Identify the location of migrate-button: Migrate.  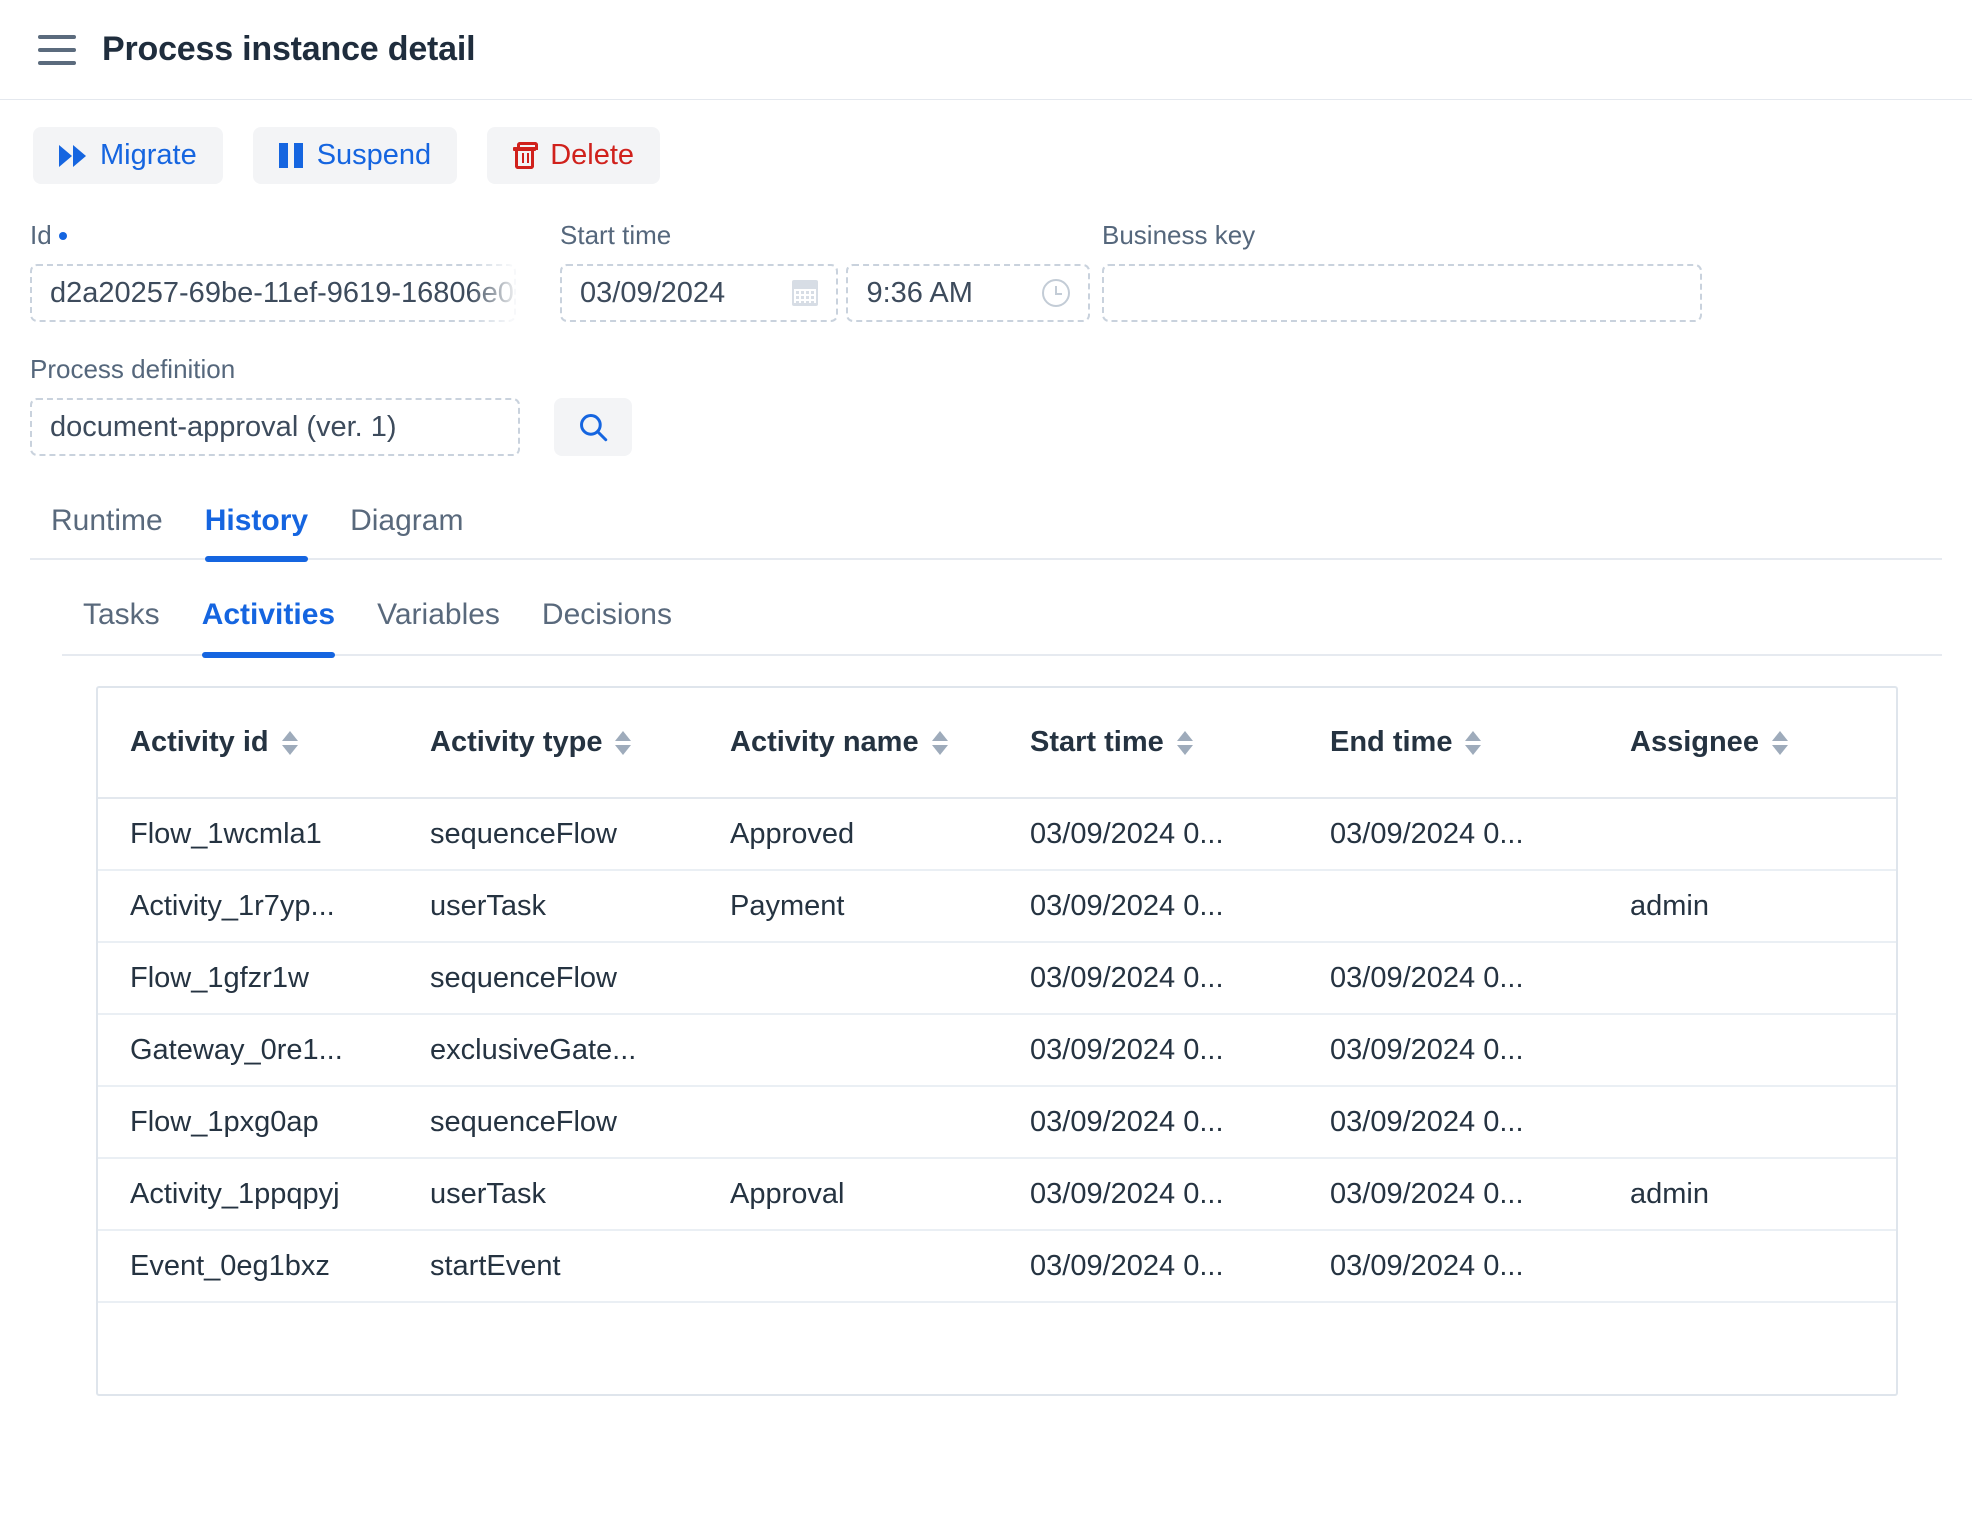
(128, 155).